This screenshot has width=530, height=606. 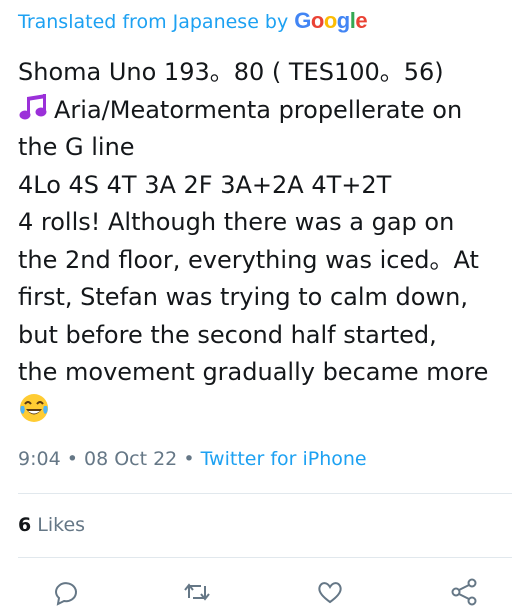 What do you see at coordinates (248, 259) in the screenshot?
I see `tweet-line: the 2nd floor, everything was iced。At` at bounding box center [248, 259].